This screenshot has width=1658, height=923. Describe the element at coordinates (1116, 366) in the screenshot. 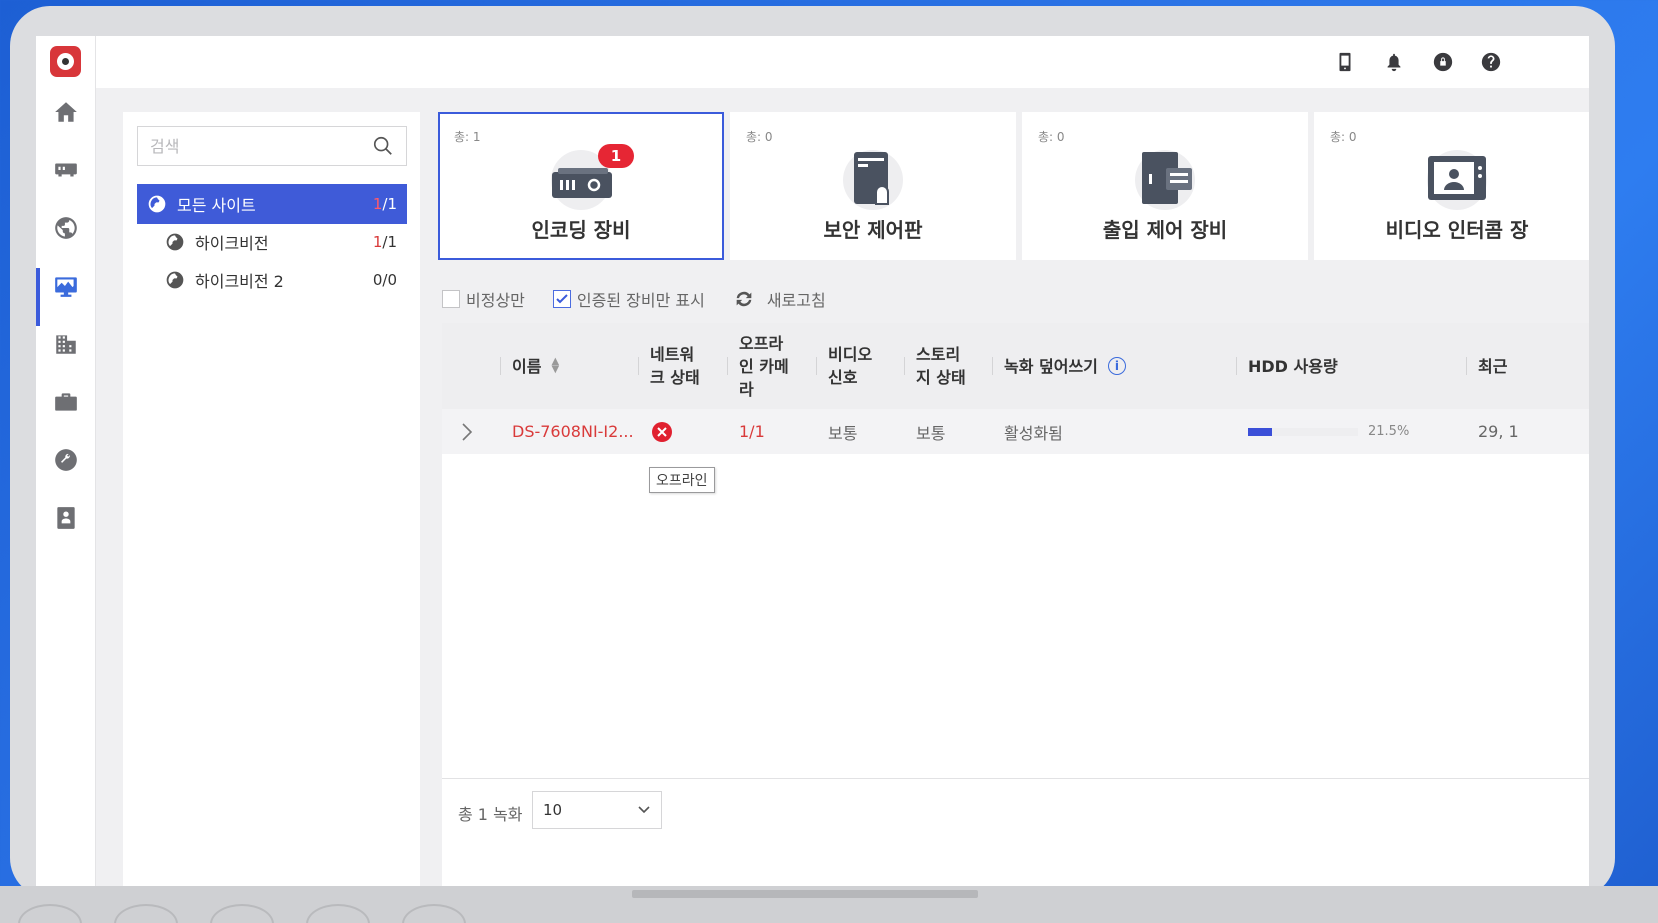

I see `info-icon: i` at that location.